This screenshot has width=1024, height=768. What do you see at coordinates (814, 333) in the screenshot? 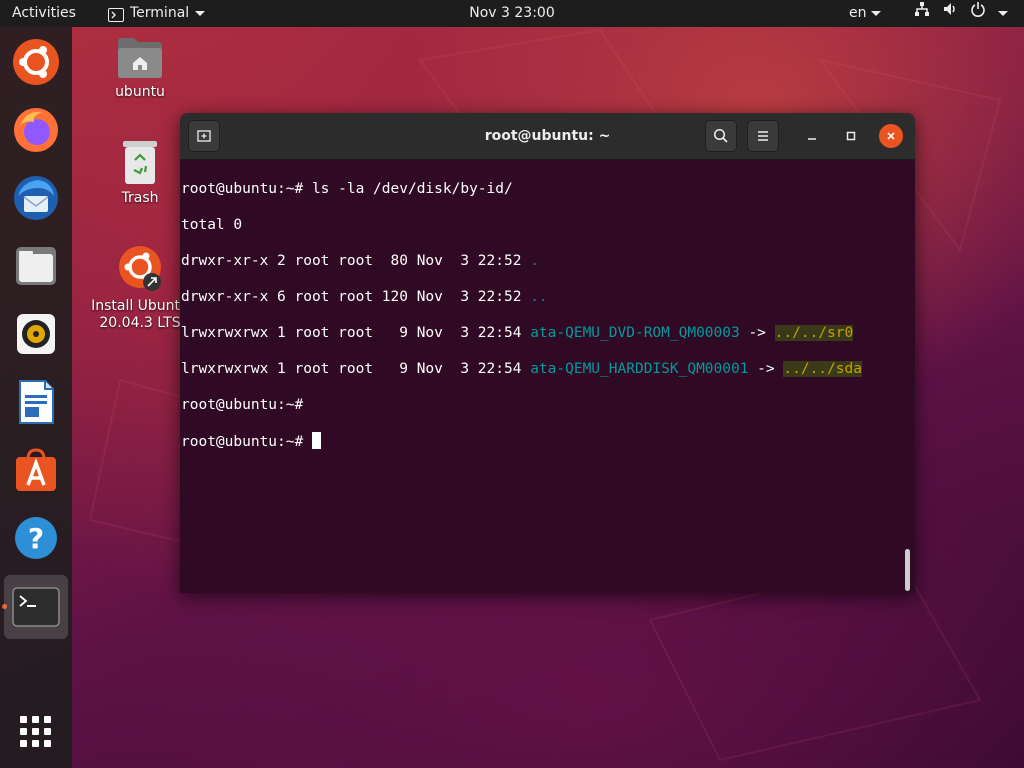
I see `symlink-target: ../../sr0` at bounding box center [814, 333].